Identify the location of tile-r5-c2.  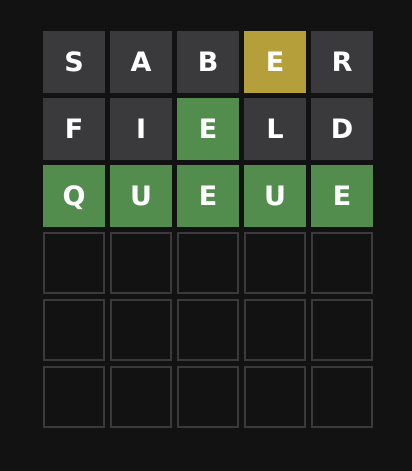
(141, 330).